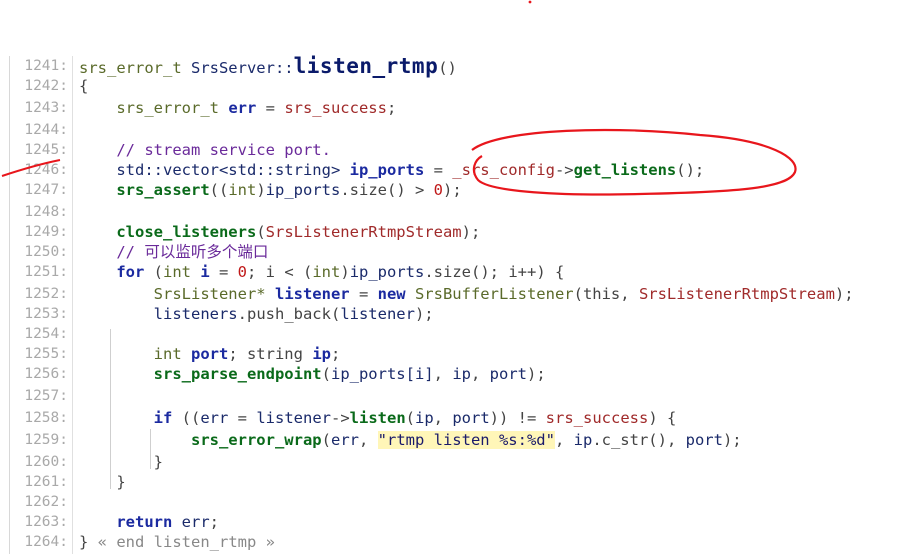  I want to click on code-token: .c_str(),, so click(639, 440).